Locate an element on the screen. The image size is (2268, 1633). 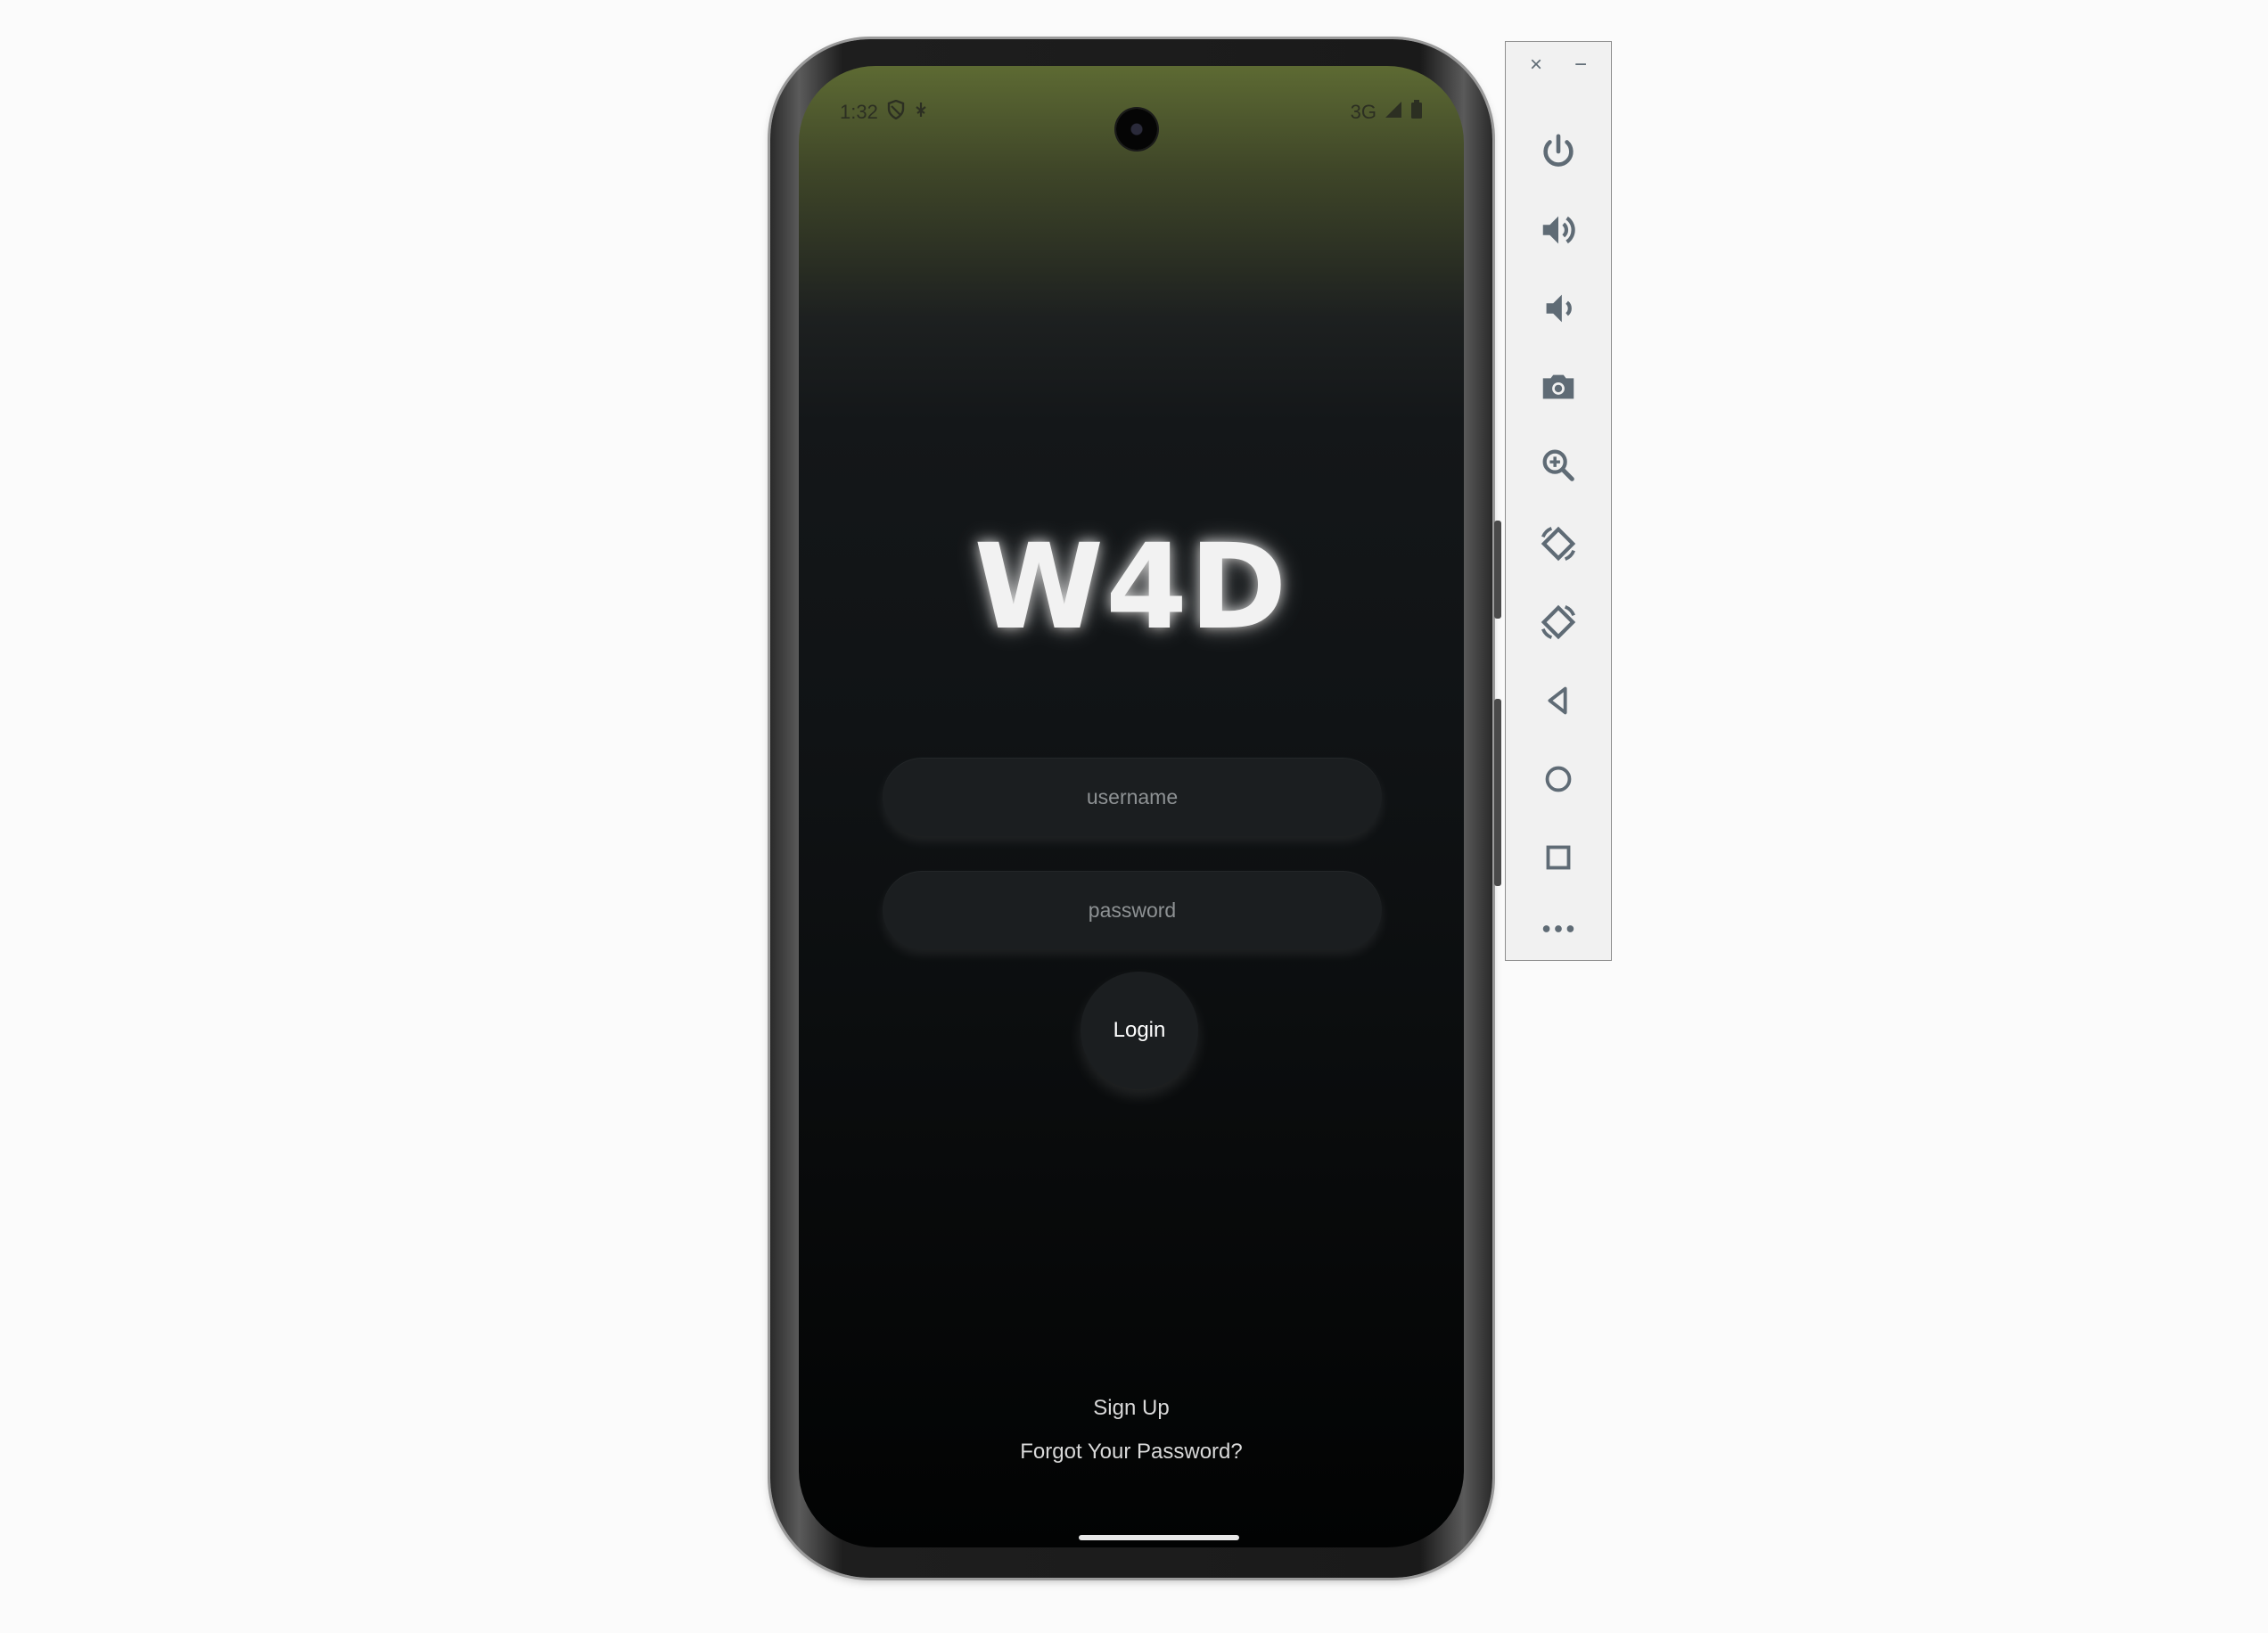
rotate-left-button is located at coordinates (1558, 543).